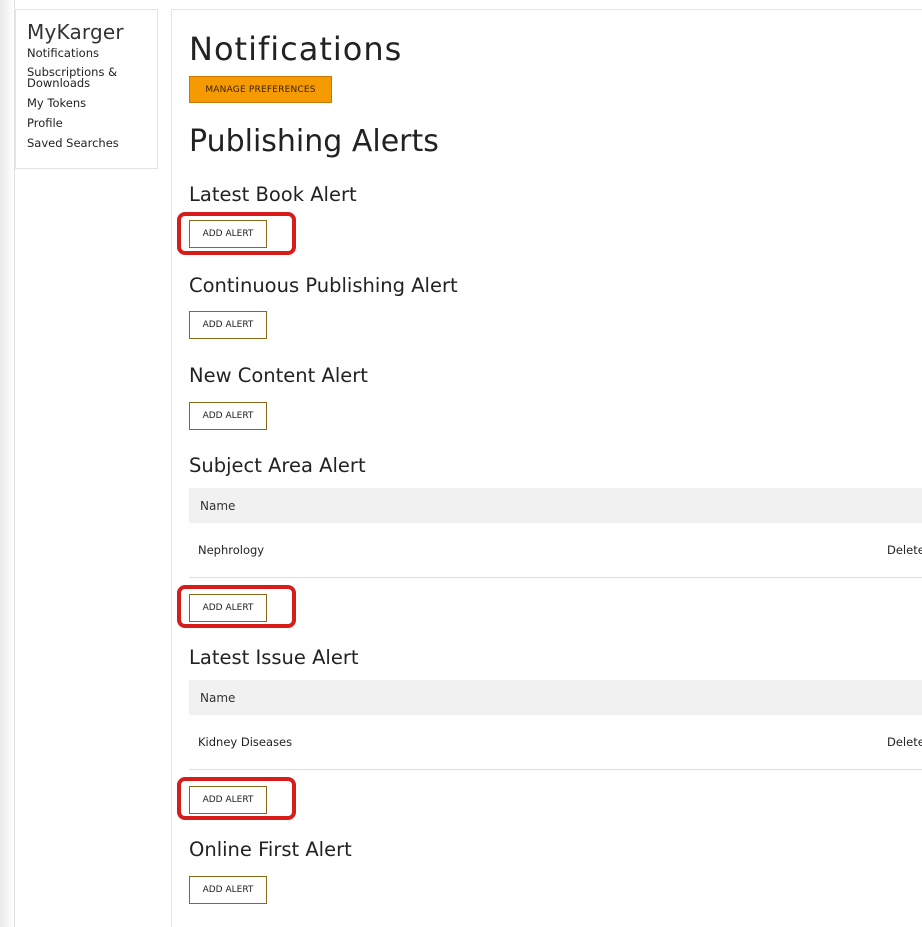  What do you see at coordinates (277, 465) in the screenshot?
I see `alert-title-subject-area: Subject Area Alert` at bounding box center [277, 465].